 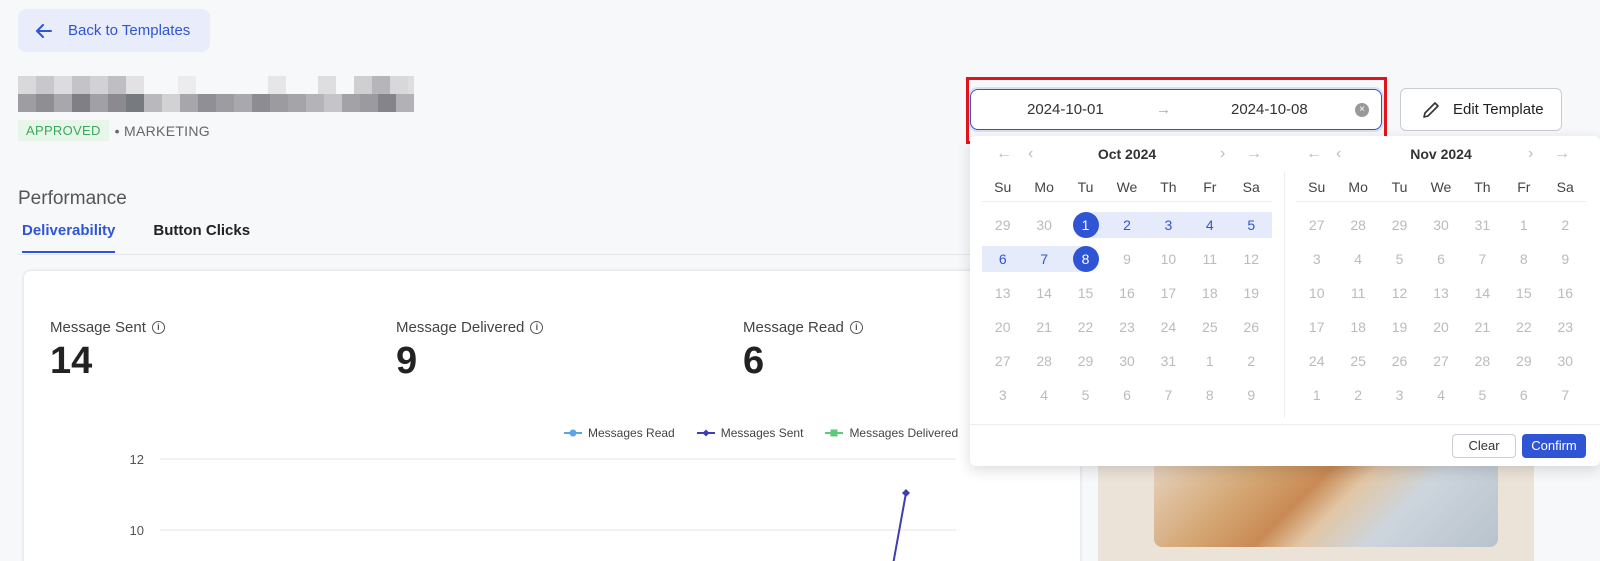 What do you see at coordinates (1554, 446) in the screenshot?
I see `confirm-button: Confirm` at bounding box center [1554, 446].